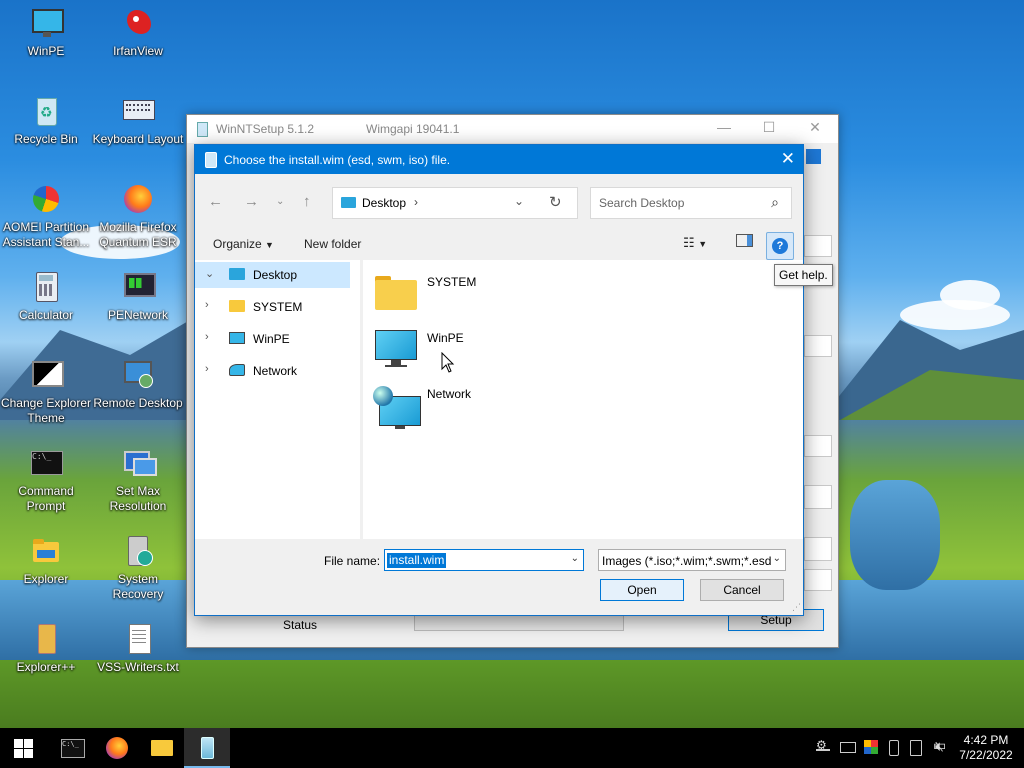  What do you see at coordinates (138, 296) in the screenshot?
I see `desktop-icon-penetwork: PENetwork` at bounding box center [138, 296].